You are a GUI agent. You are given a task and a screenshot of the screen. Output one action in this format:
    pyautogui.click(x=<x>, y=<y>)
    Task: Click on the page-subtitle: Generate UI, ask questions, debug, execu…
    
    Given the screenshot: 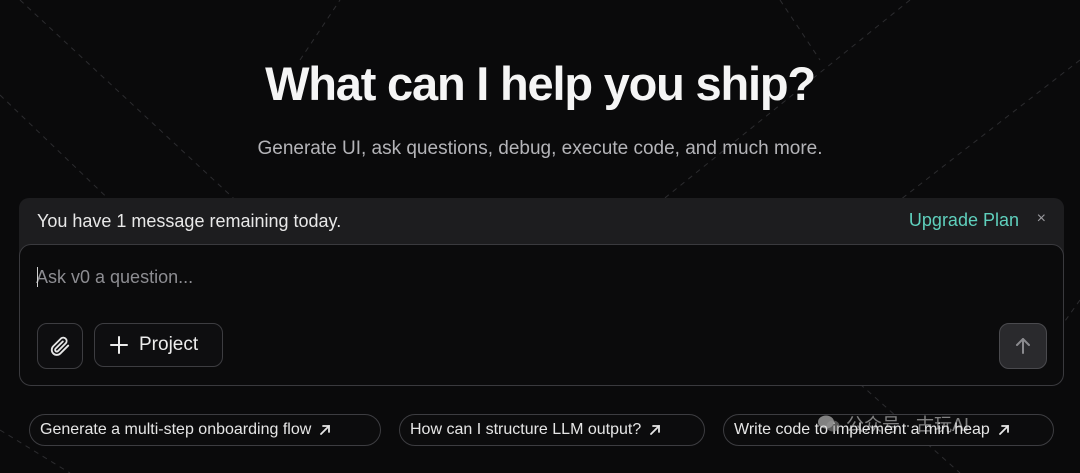 What is the action you would take?
    pyautogui.click(x=540, y=148)
    